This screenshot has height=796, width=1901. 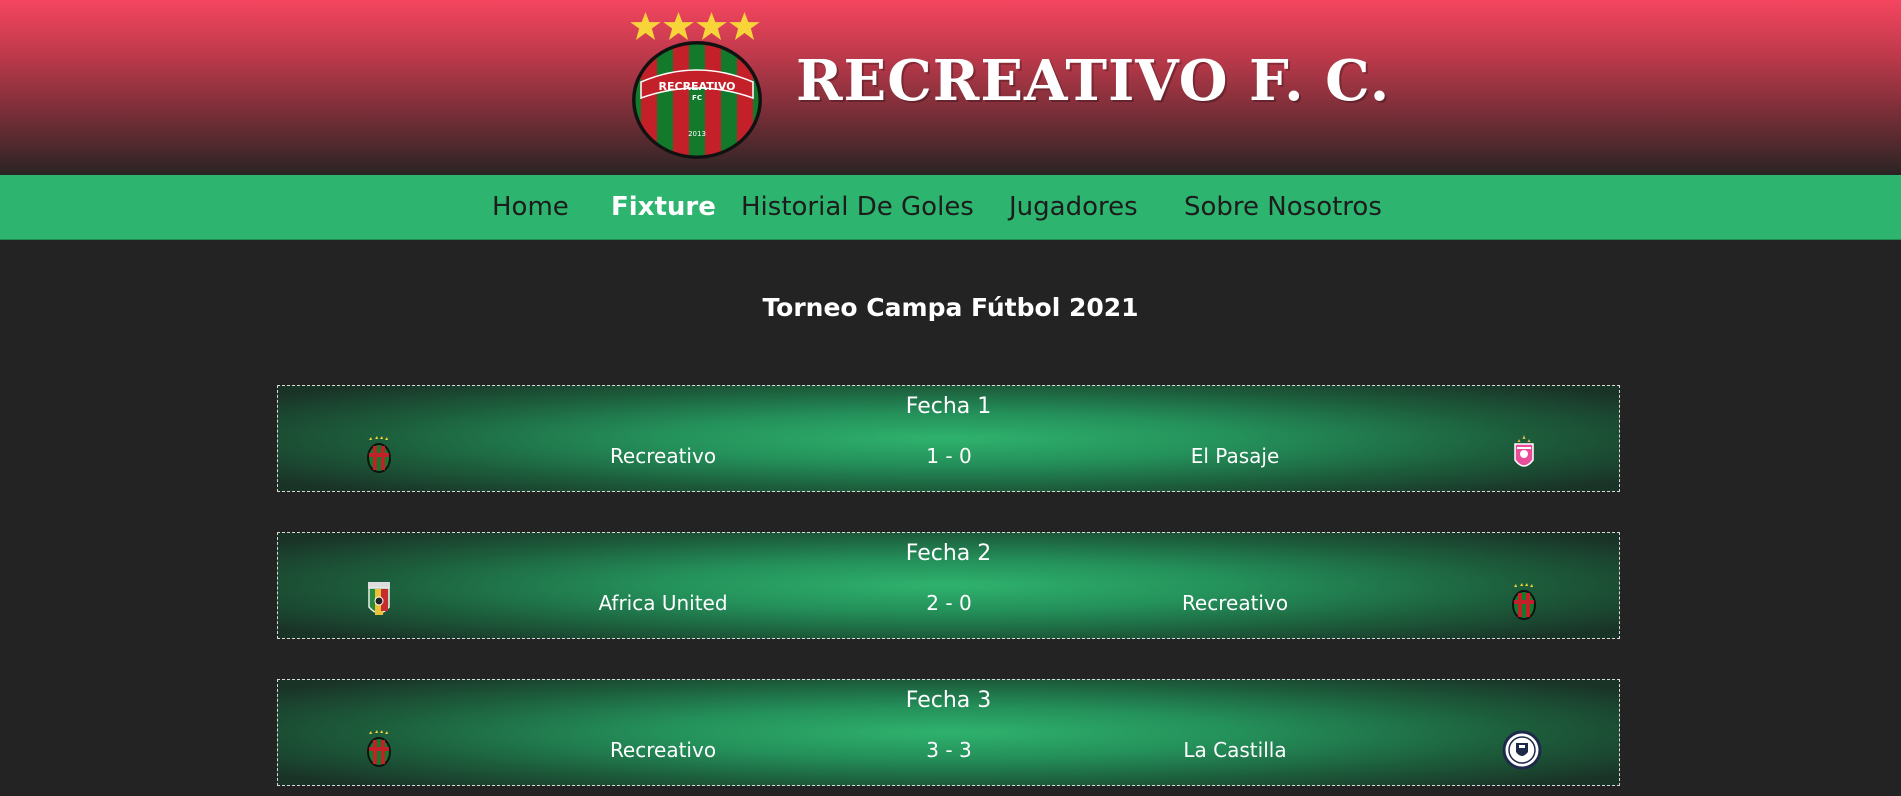 What do you see at coordinates (948, 406) in the screenshot?
I see `match-round: Fecha 1` at bounding box center [948, 406].